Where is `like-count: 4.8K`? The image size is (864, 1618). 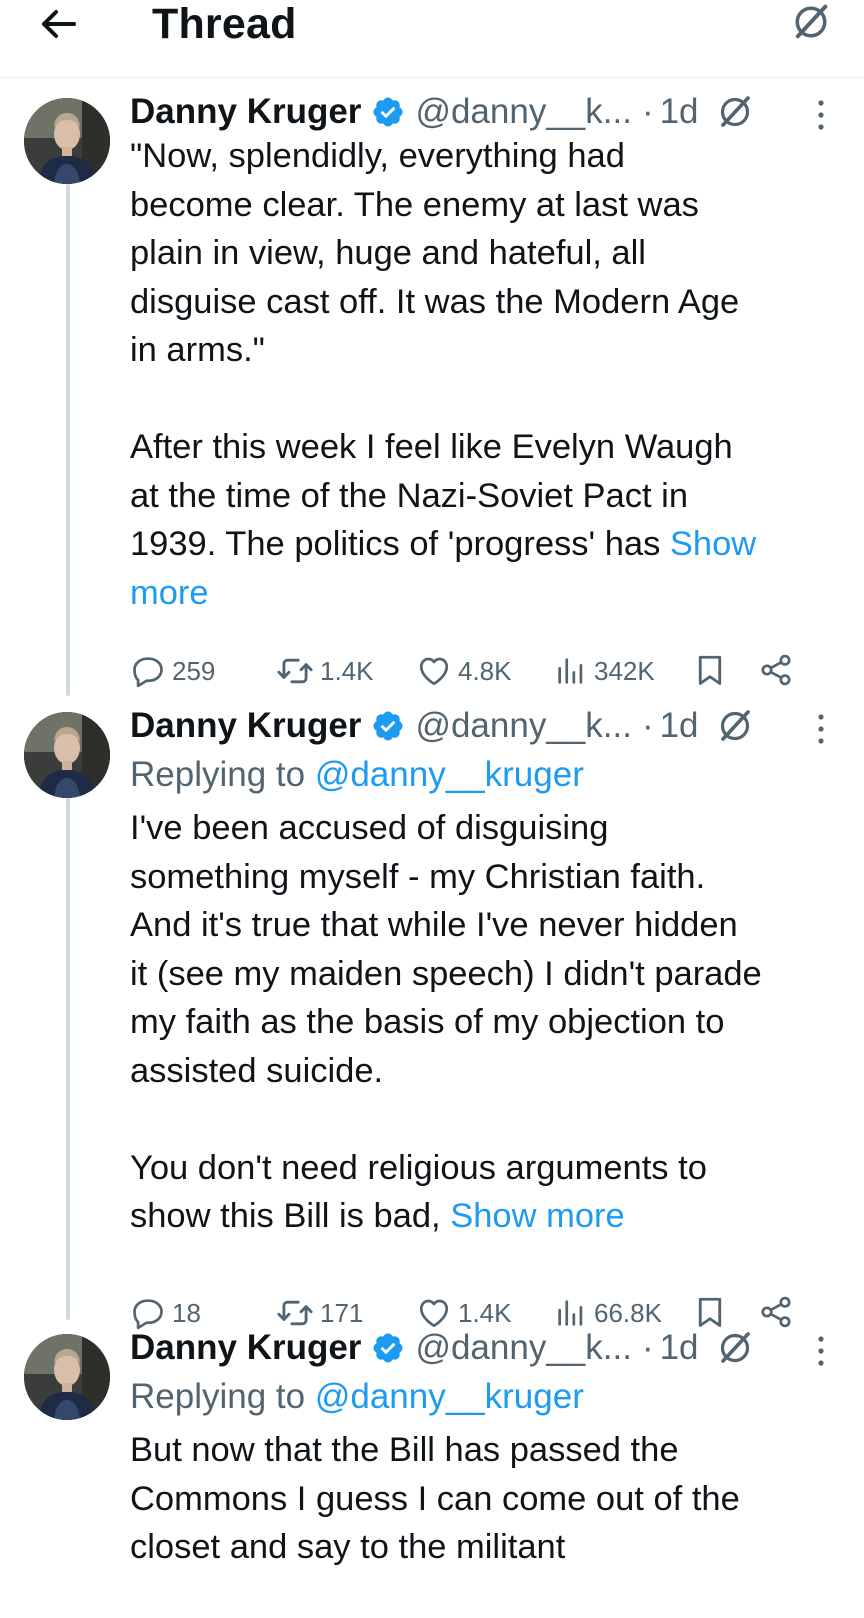 like-count: 4.8K is located at coordinates (485, 670).